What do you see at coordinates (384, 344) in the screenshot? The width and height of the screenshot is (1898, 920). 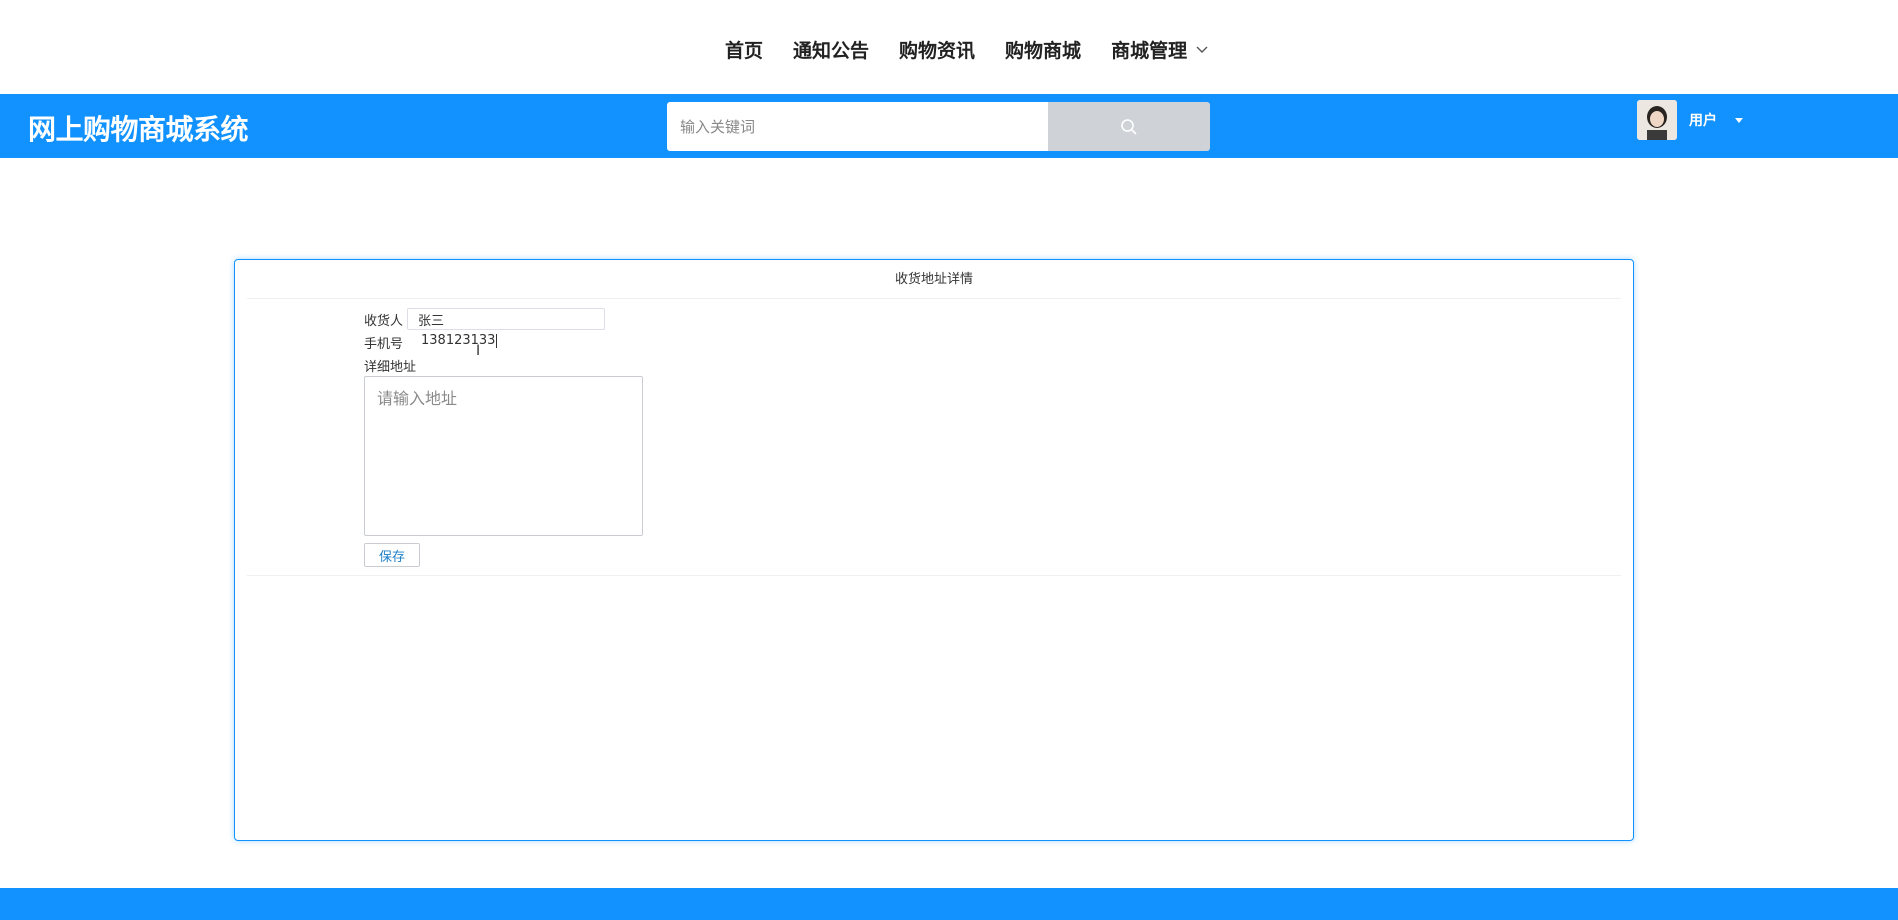 I see `phone-label: 手机号` at bounding box center [384, 344].